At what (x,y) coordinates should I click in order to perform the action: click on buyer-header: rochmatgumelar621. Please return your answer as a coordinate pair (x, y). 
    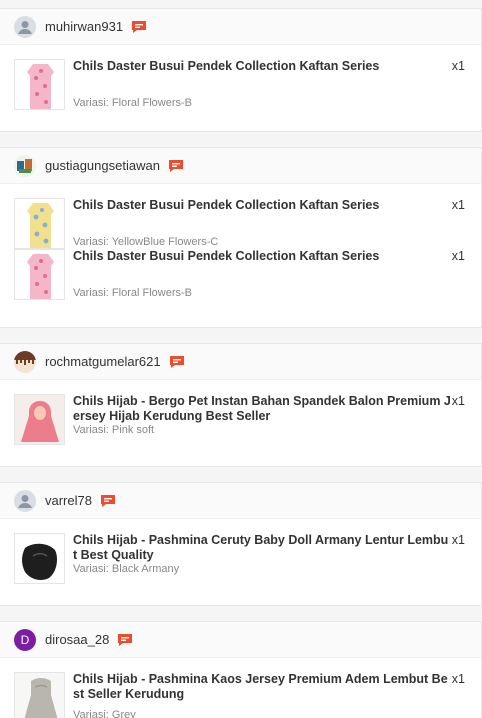
    Looking at the image, I should click on (240, 362).